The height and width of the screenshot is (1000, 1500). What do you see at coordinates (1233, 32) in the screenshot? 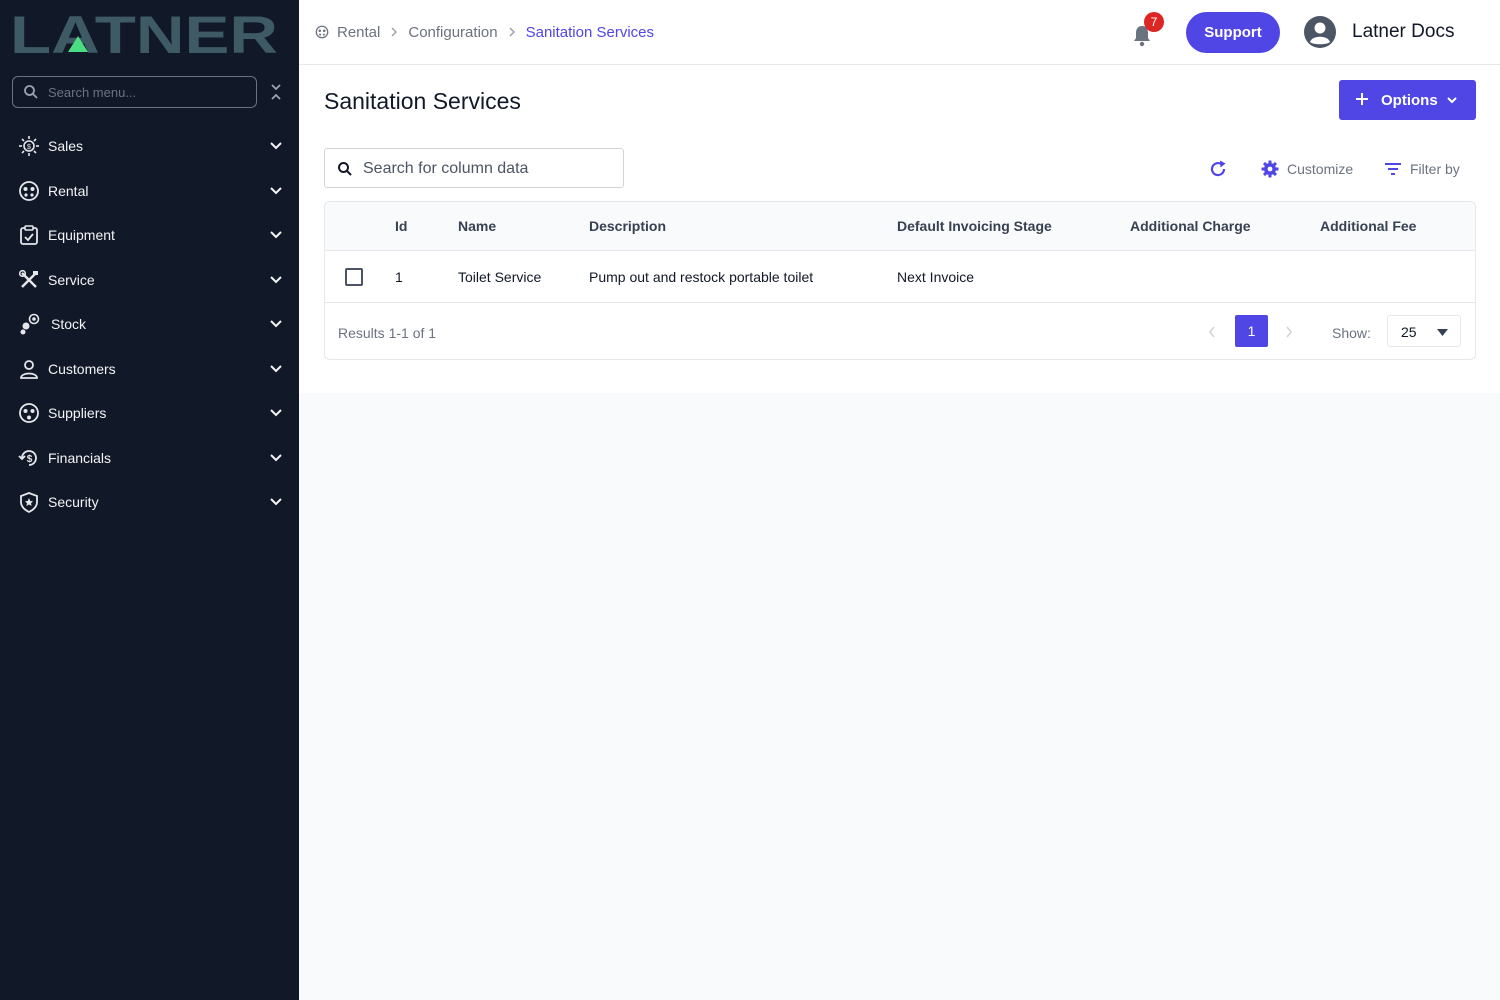
I see `support-button: Support` at bounding box center [1233, 32].